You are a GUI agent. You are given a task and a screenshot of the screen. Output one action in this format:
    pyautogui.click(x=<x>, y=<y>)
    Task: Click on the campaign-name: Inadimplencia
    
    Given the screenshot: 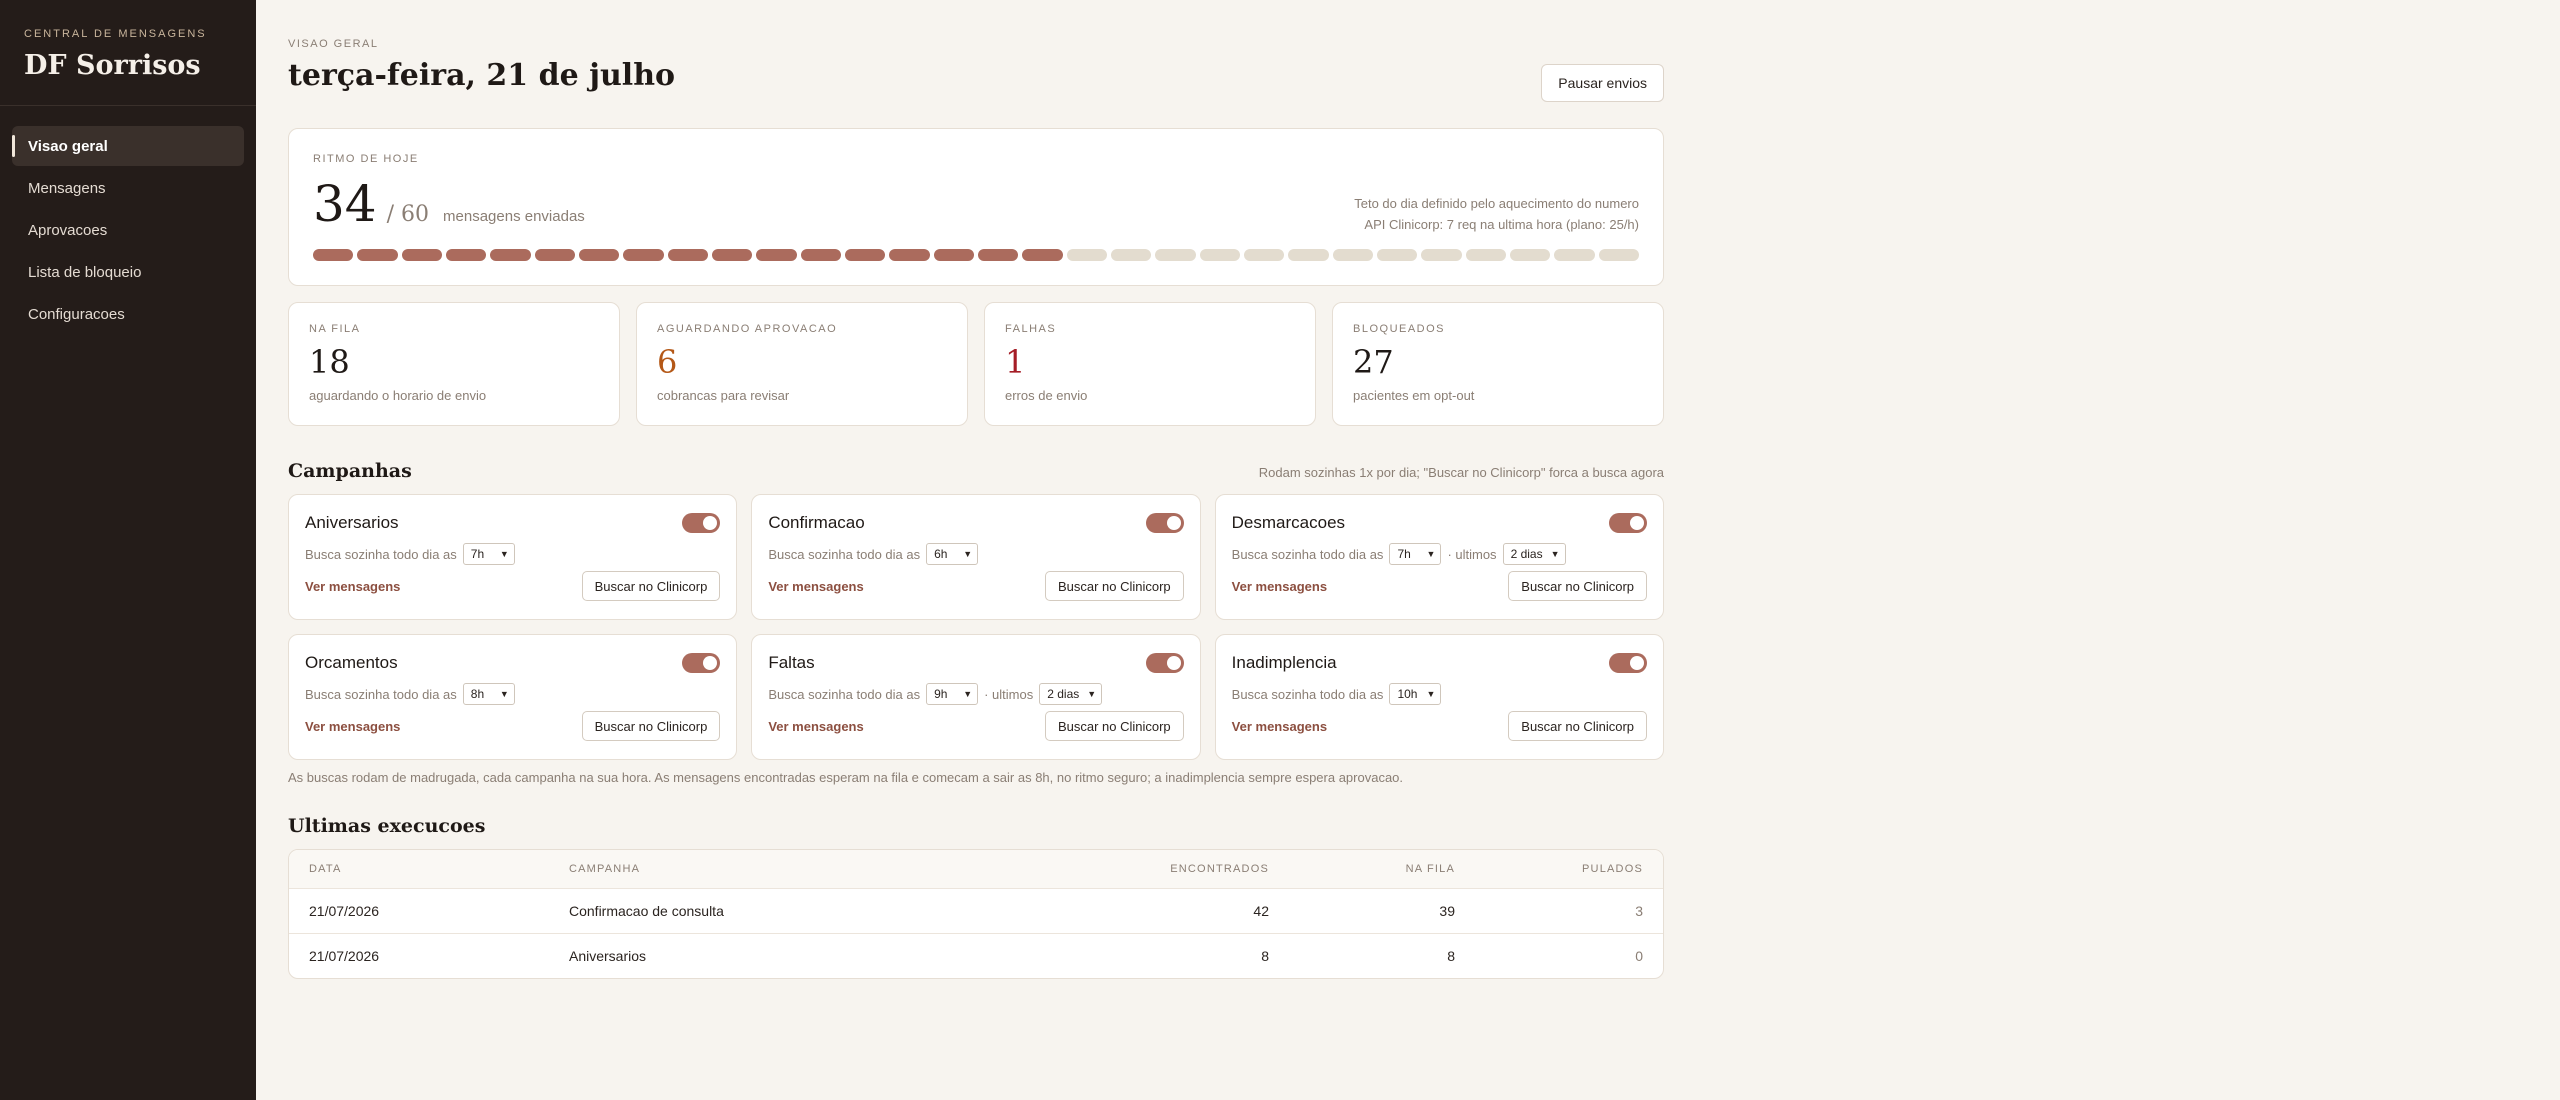 What is the action you would take?
    pyautogui.click(x=1284, y=662)
    